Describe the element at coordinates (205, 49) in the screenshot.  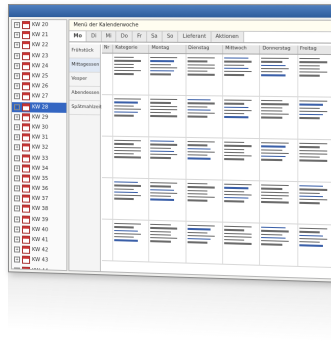
I see `column-header: Dienstag` at that location.